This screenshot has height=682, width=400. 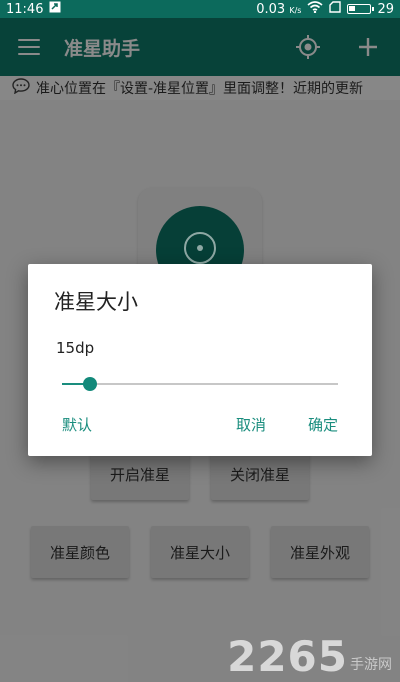 What do you see at coordinates (371, 665) in the screenshot?
I see `watermark-text: 手游网` at bounding box center [371, 665].